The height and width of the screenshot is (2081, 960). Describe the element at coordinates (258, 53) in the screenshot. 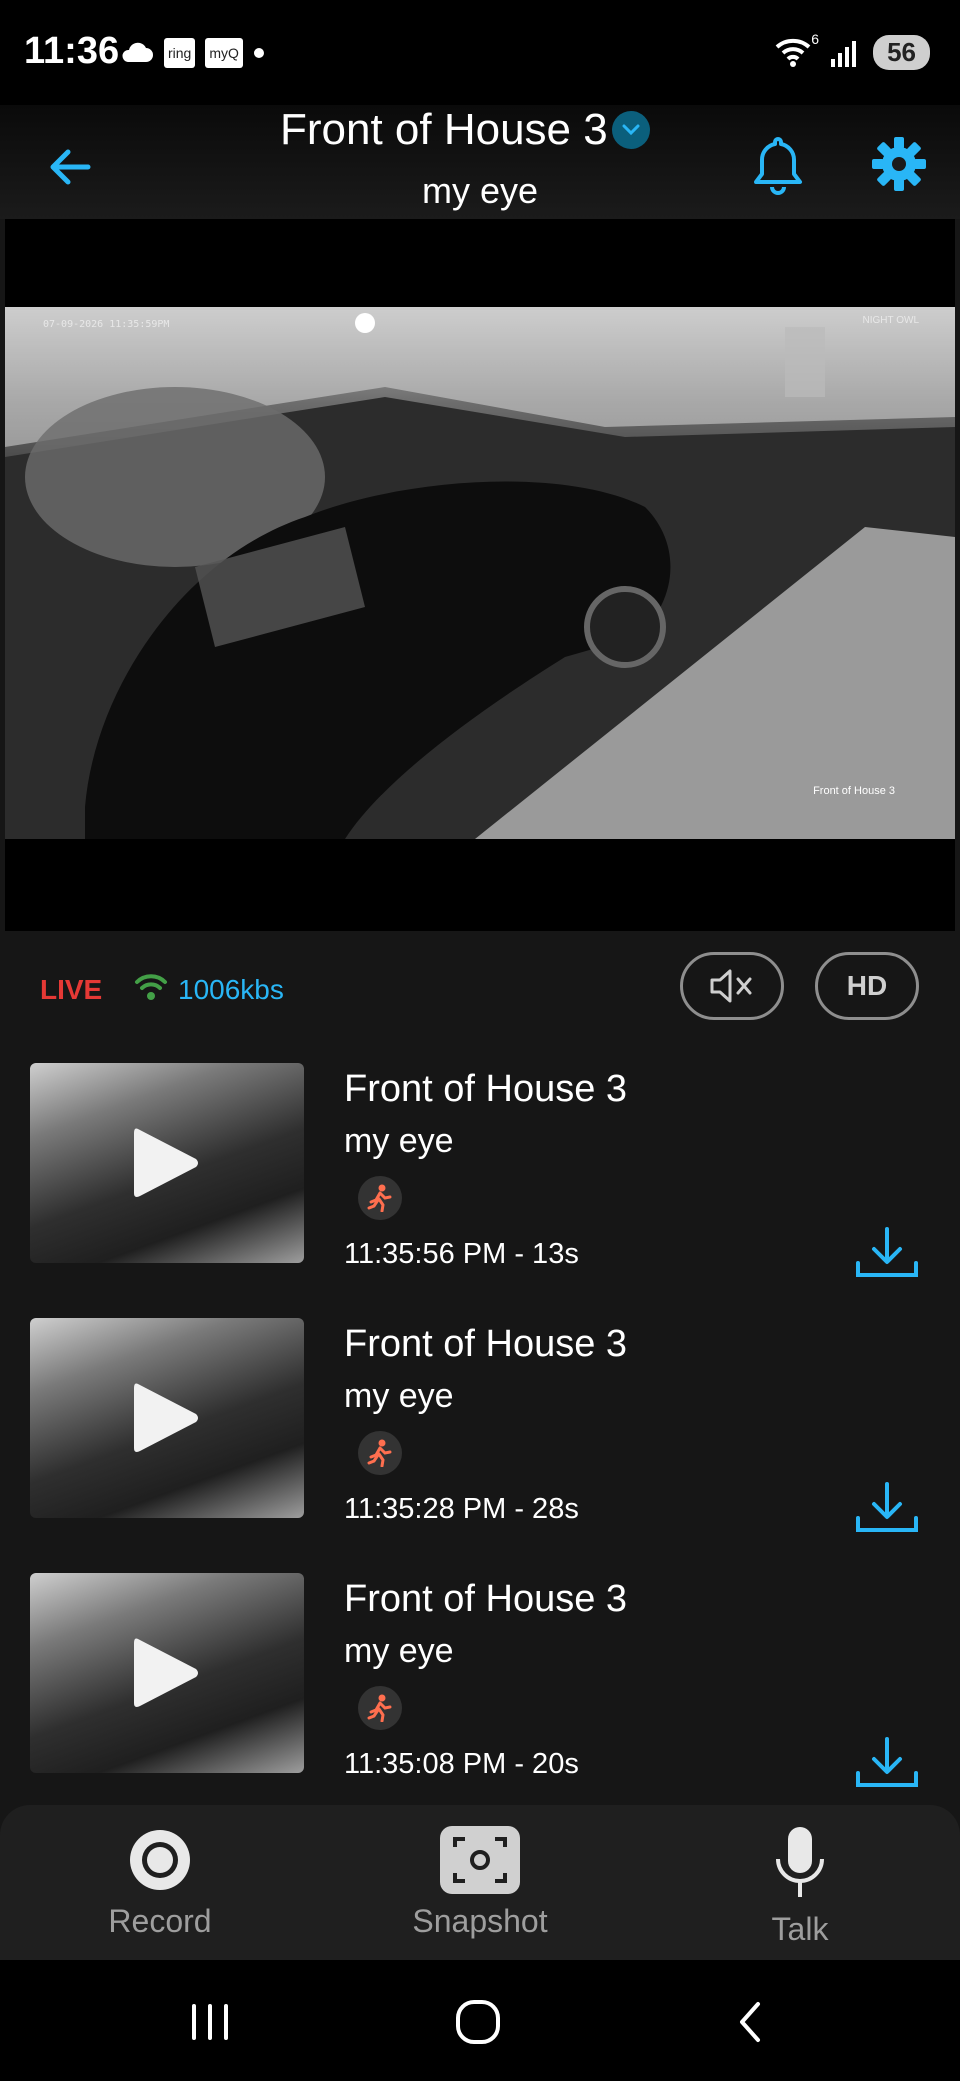

I see `dot-icon` at that location.